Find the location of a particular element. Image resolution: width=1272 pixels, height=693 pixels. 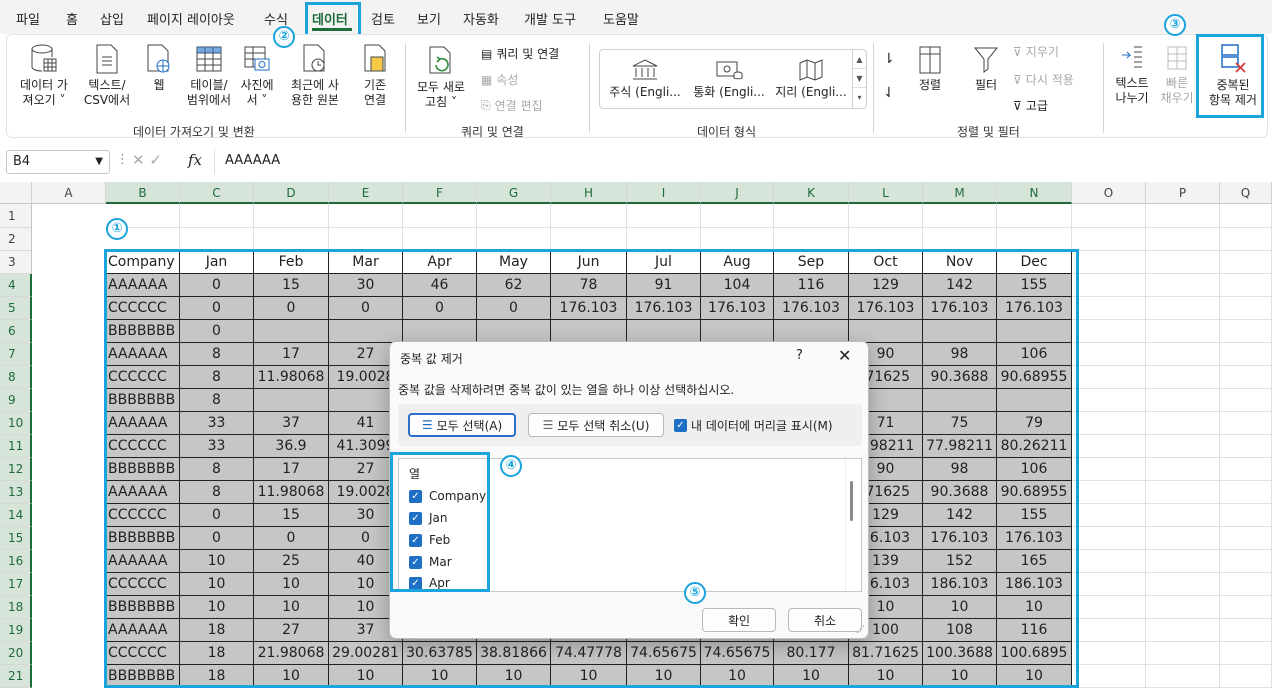

row-header-17: 17 is located at coordinates (16, 584).